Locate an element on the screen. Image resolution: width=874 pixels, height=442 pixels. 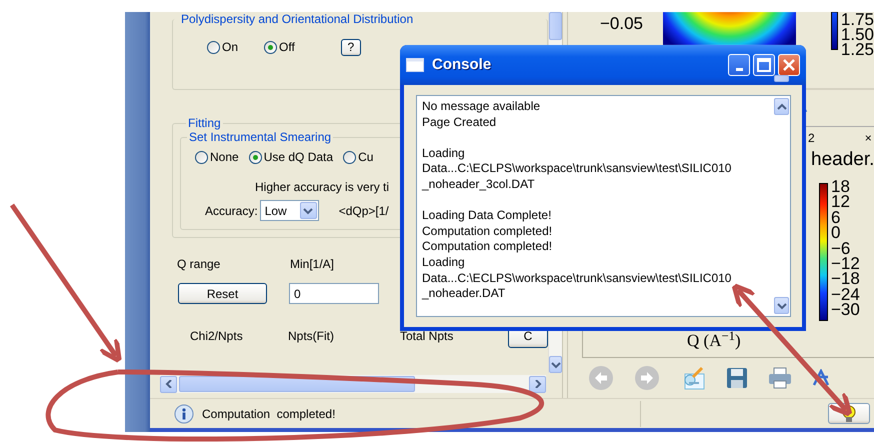
plot-title: header.I is located at coordinates (842, 159).